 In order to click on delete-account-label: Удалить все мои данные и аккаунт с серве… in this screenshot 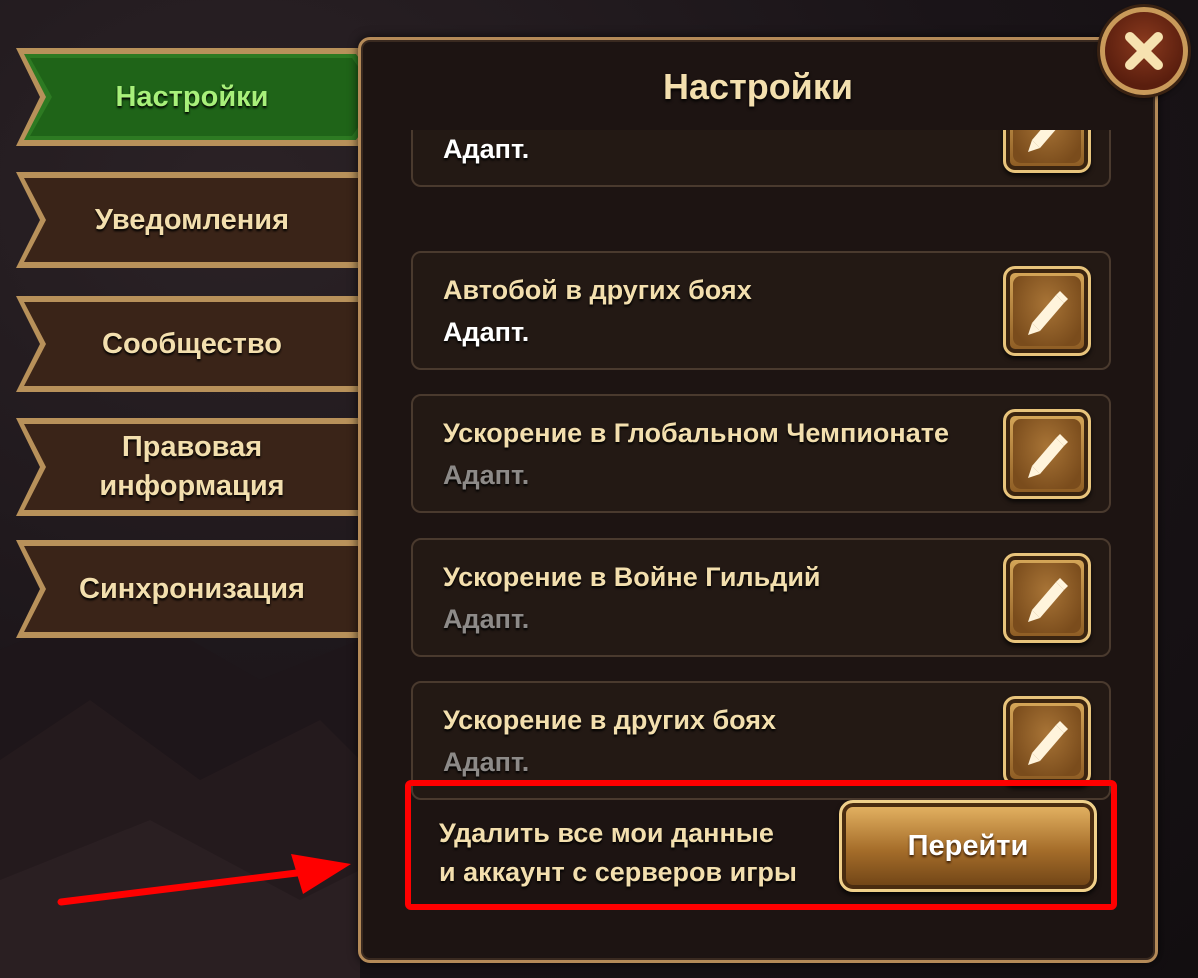, I will do `click(629, 853)`.